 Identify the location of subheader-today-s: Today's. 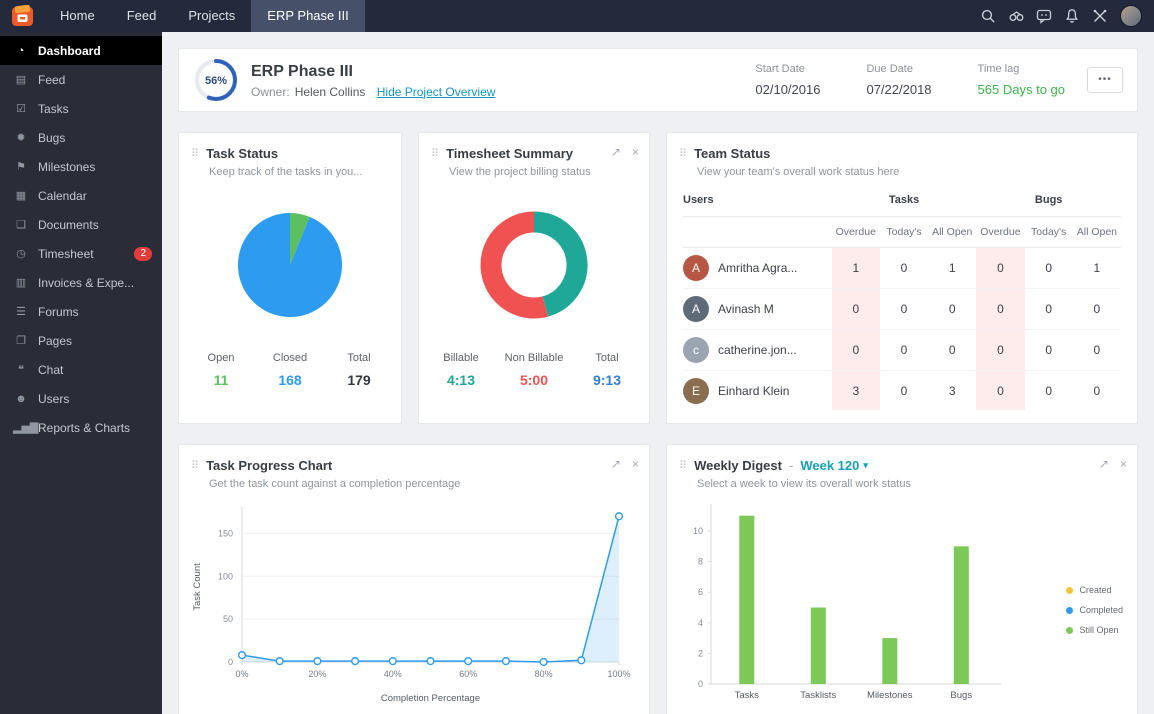
(1048, 232).